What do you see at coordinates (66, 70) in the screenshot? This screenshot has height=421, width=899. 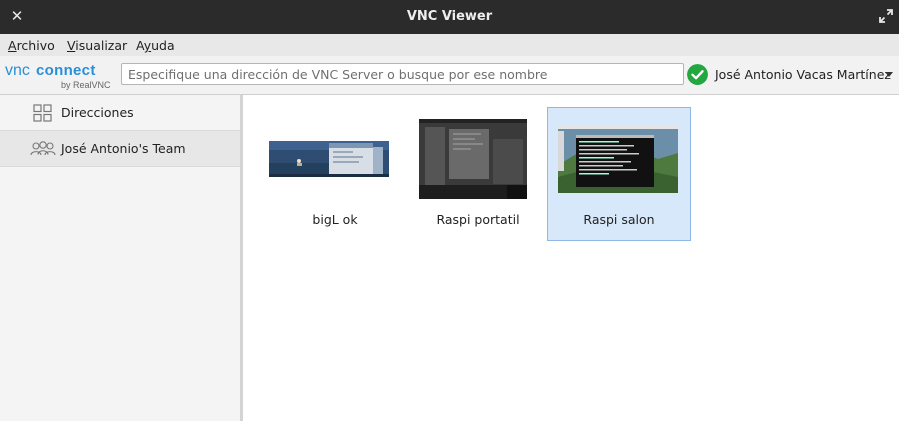 I see `logo-connect: connect` at bounding box center [66, 70].